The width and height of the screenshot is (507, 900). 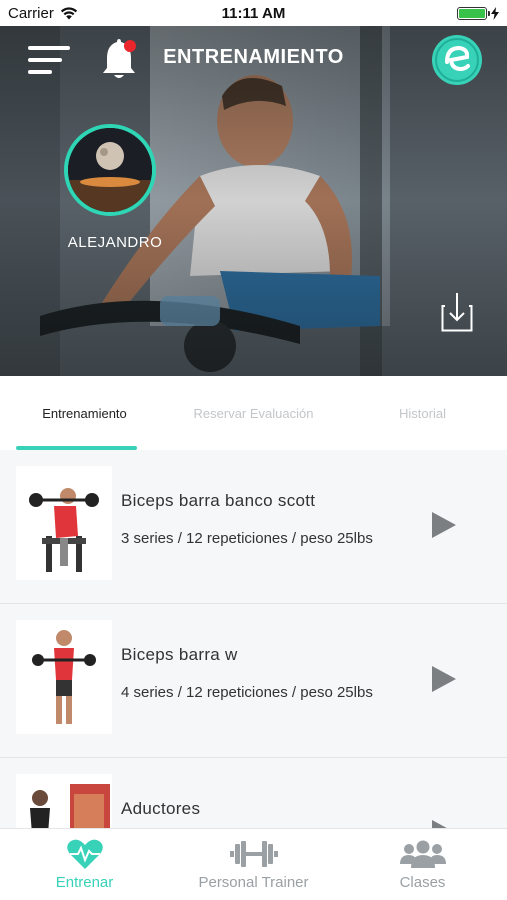 I want to click on bottom-nav: Entrenar Personal Trainer Clases, so click(x=253, y=864).